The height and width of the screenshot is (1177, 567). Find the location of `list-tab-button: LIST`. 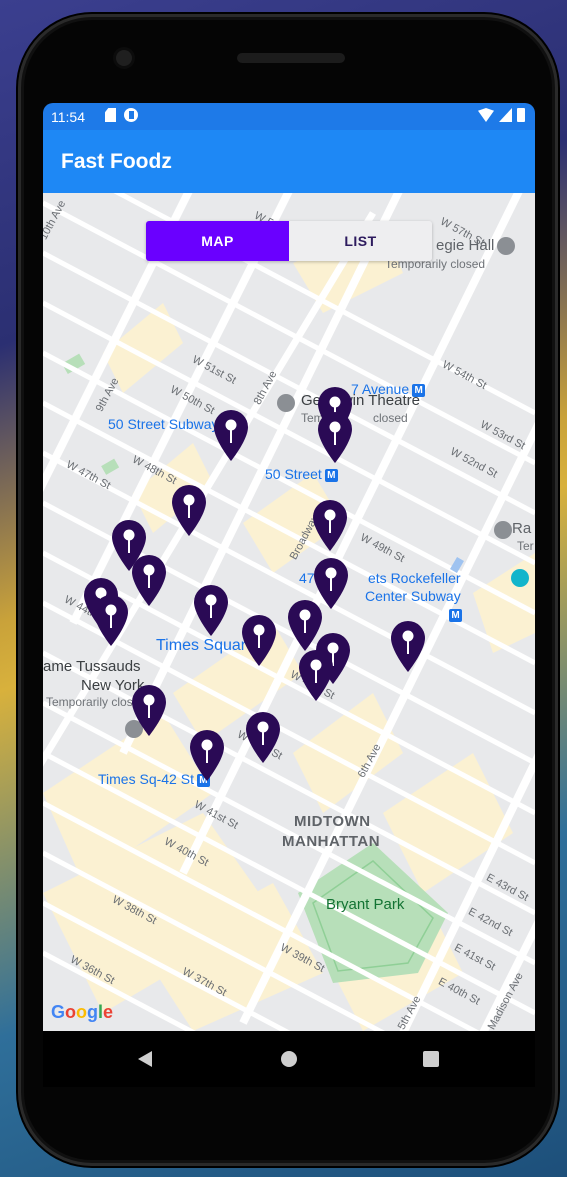

list-tab-button: LIST is located at coordinates (360, 241).